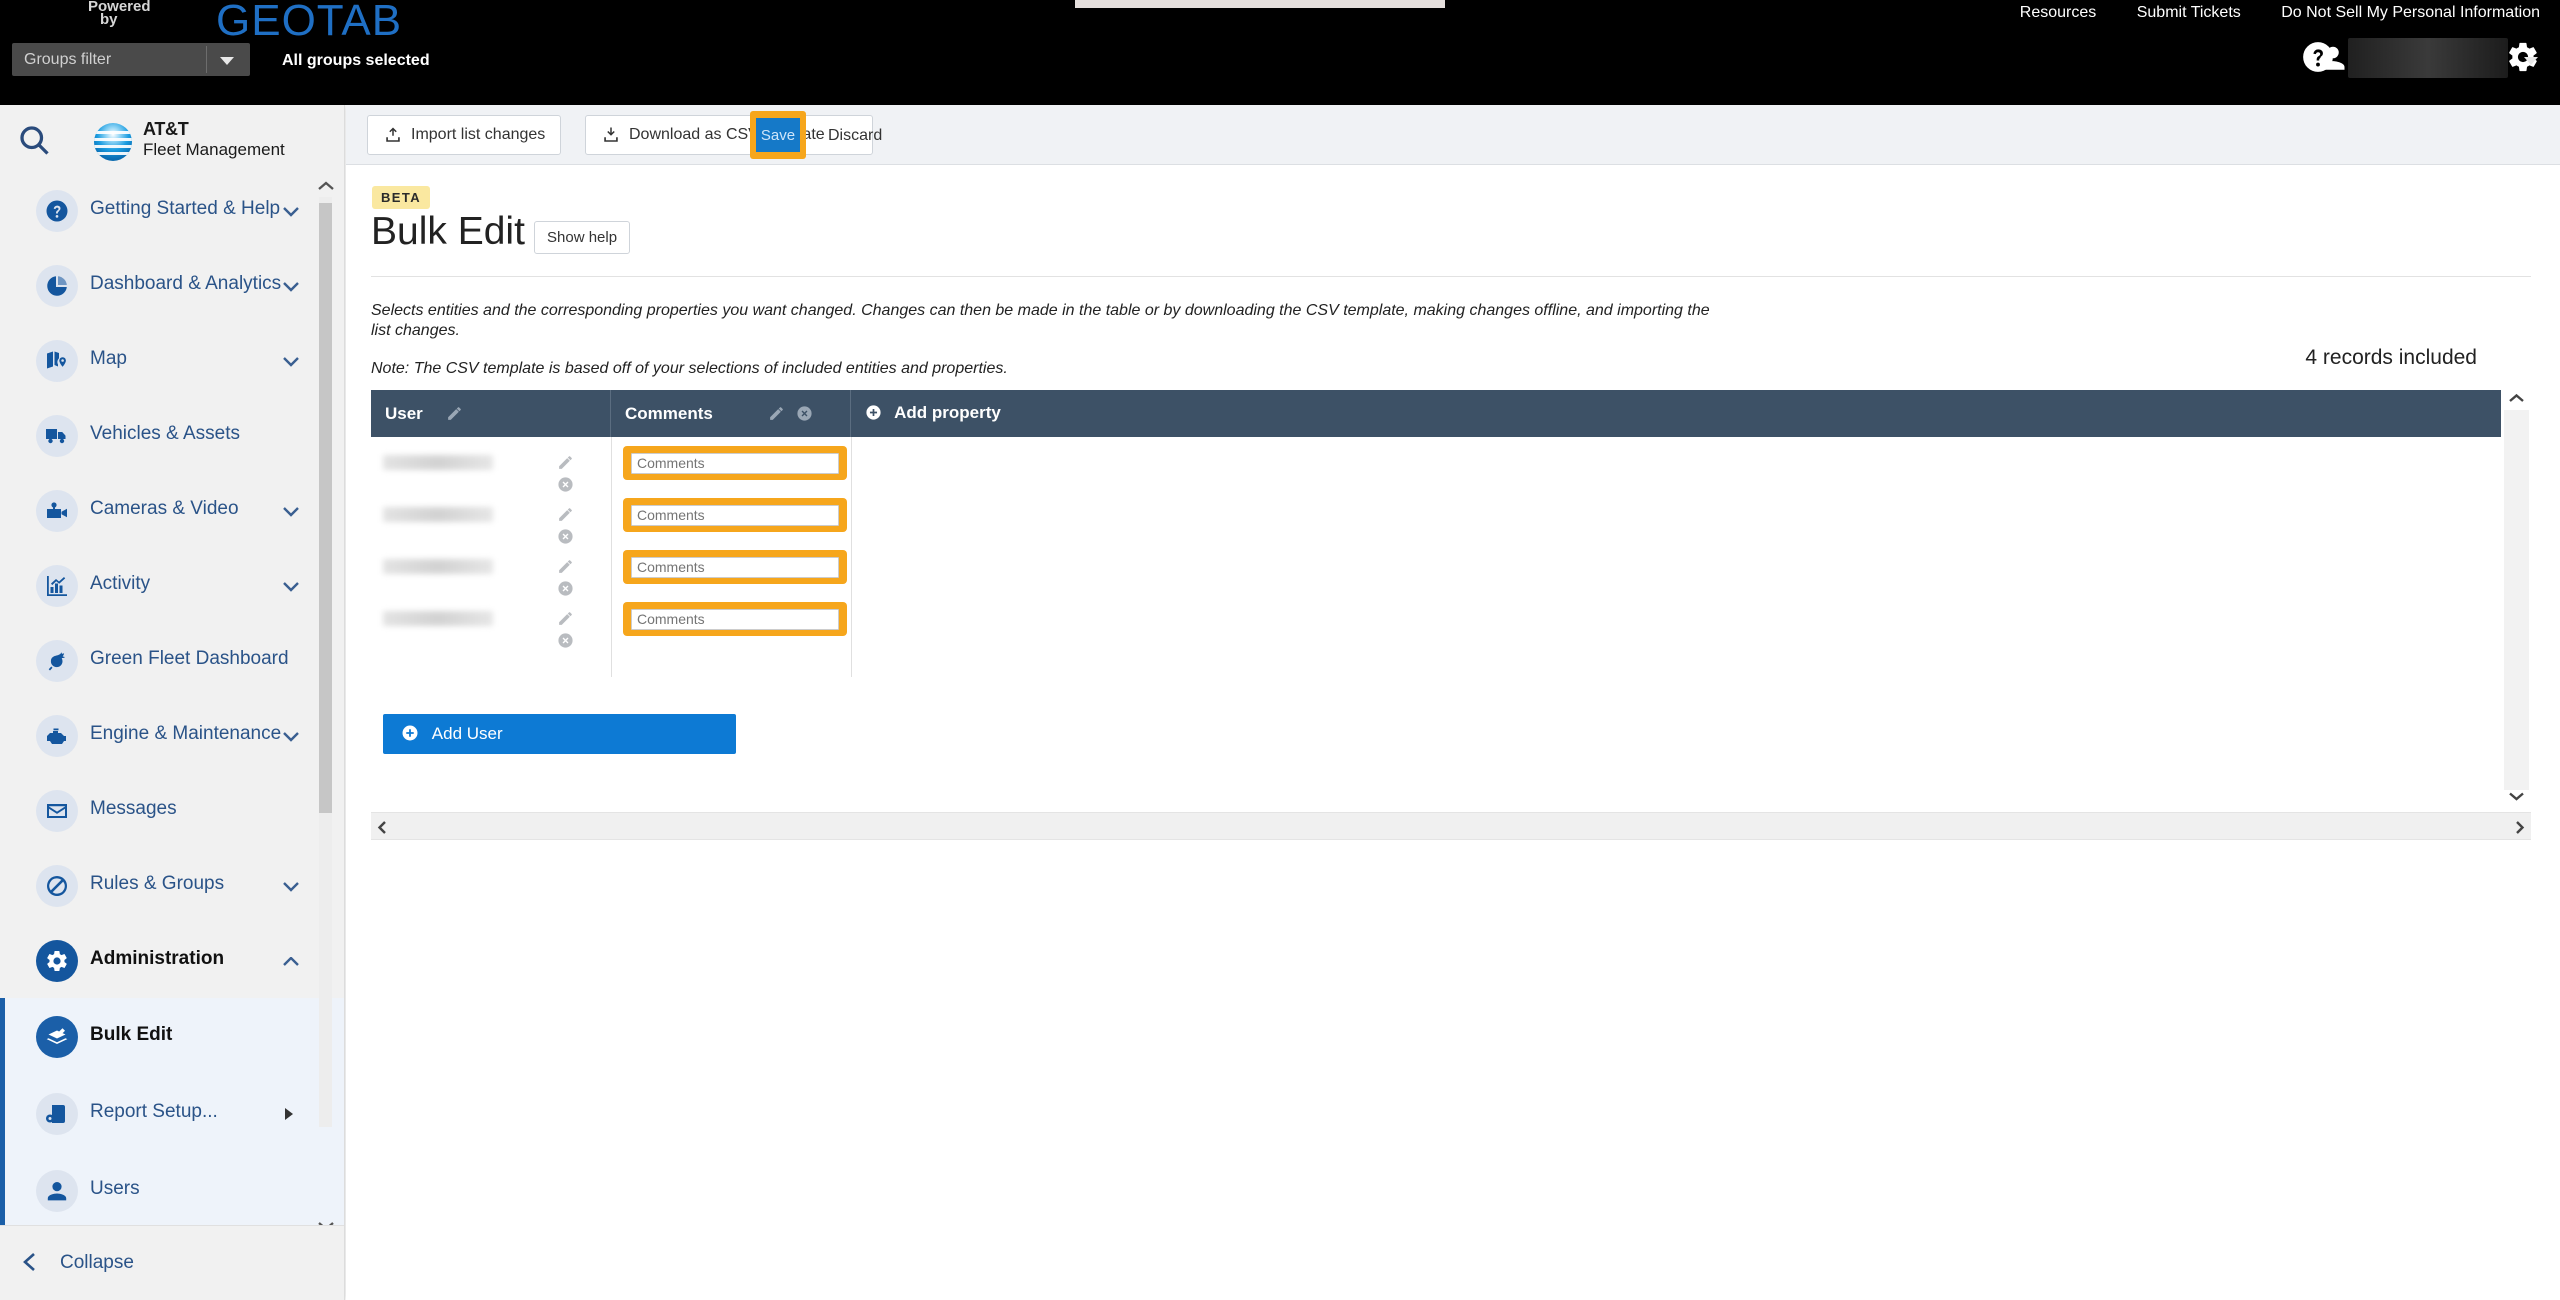 This screenshot has height=1300, width=2560. I want to click on scroll-right-chevron-icon, so click(2519, 827).